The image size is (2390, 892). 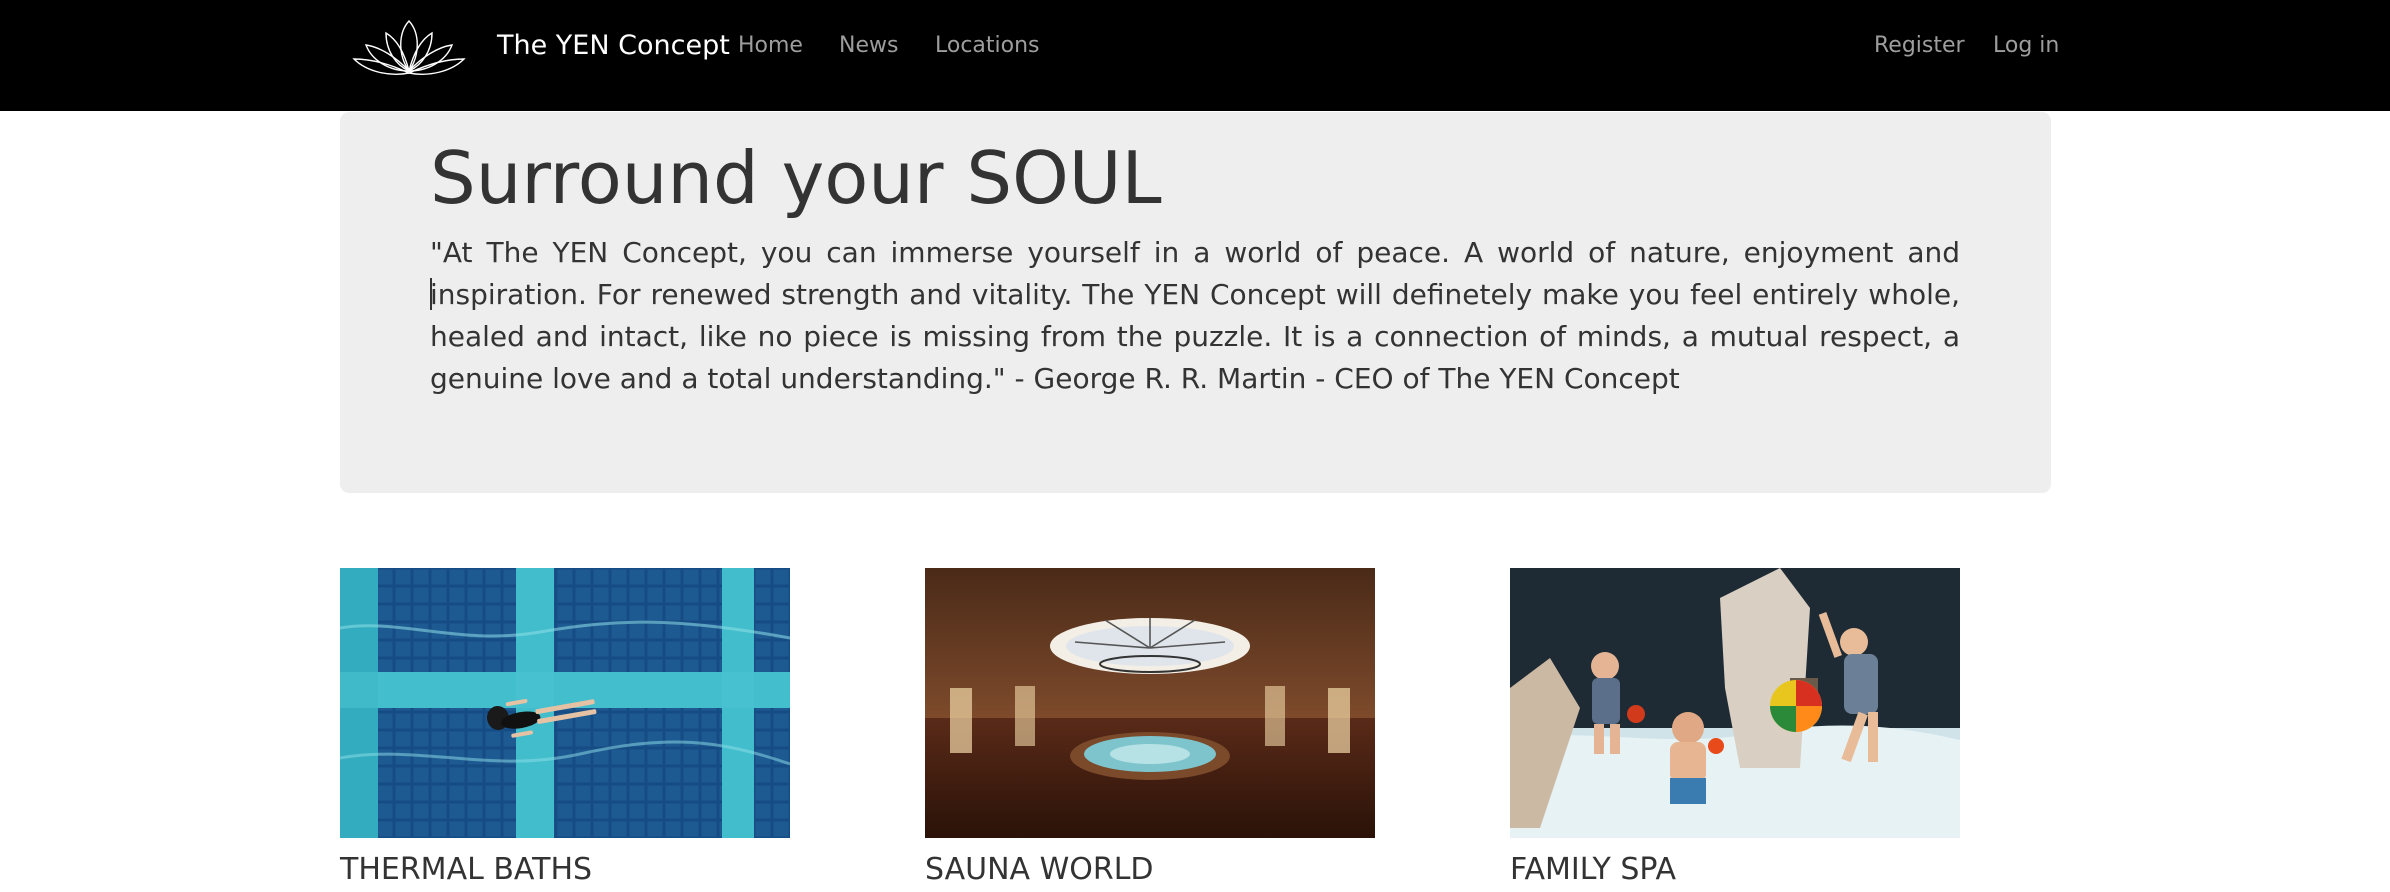 I want to click on hero-title: Surround your SOUL, so click(x=796, y=178).